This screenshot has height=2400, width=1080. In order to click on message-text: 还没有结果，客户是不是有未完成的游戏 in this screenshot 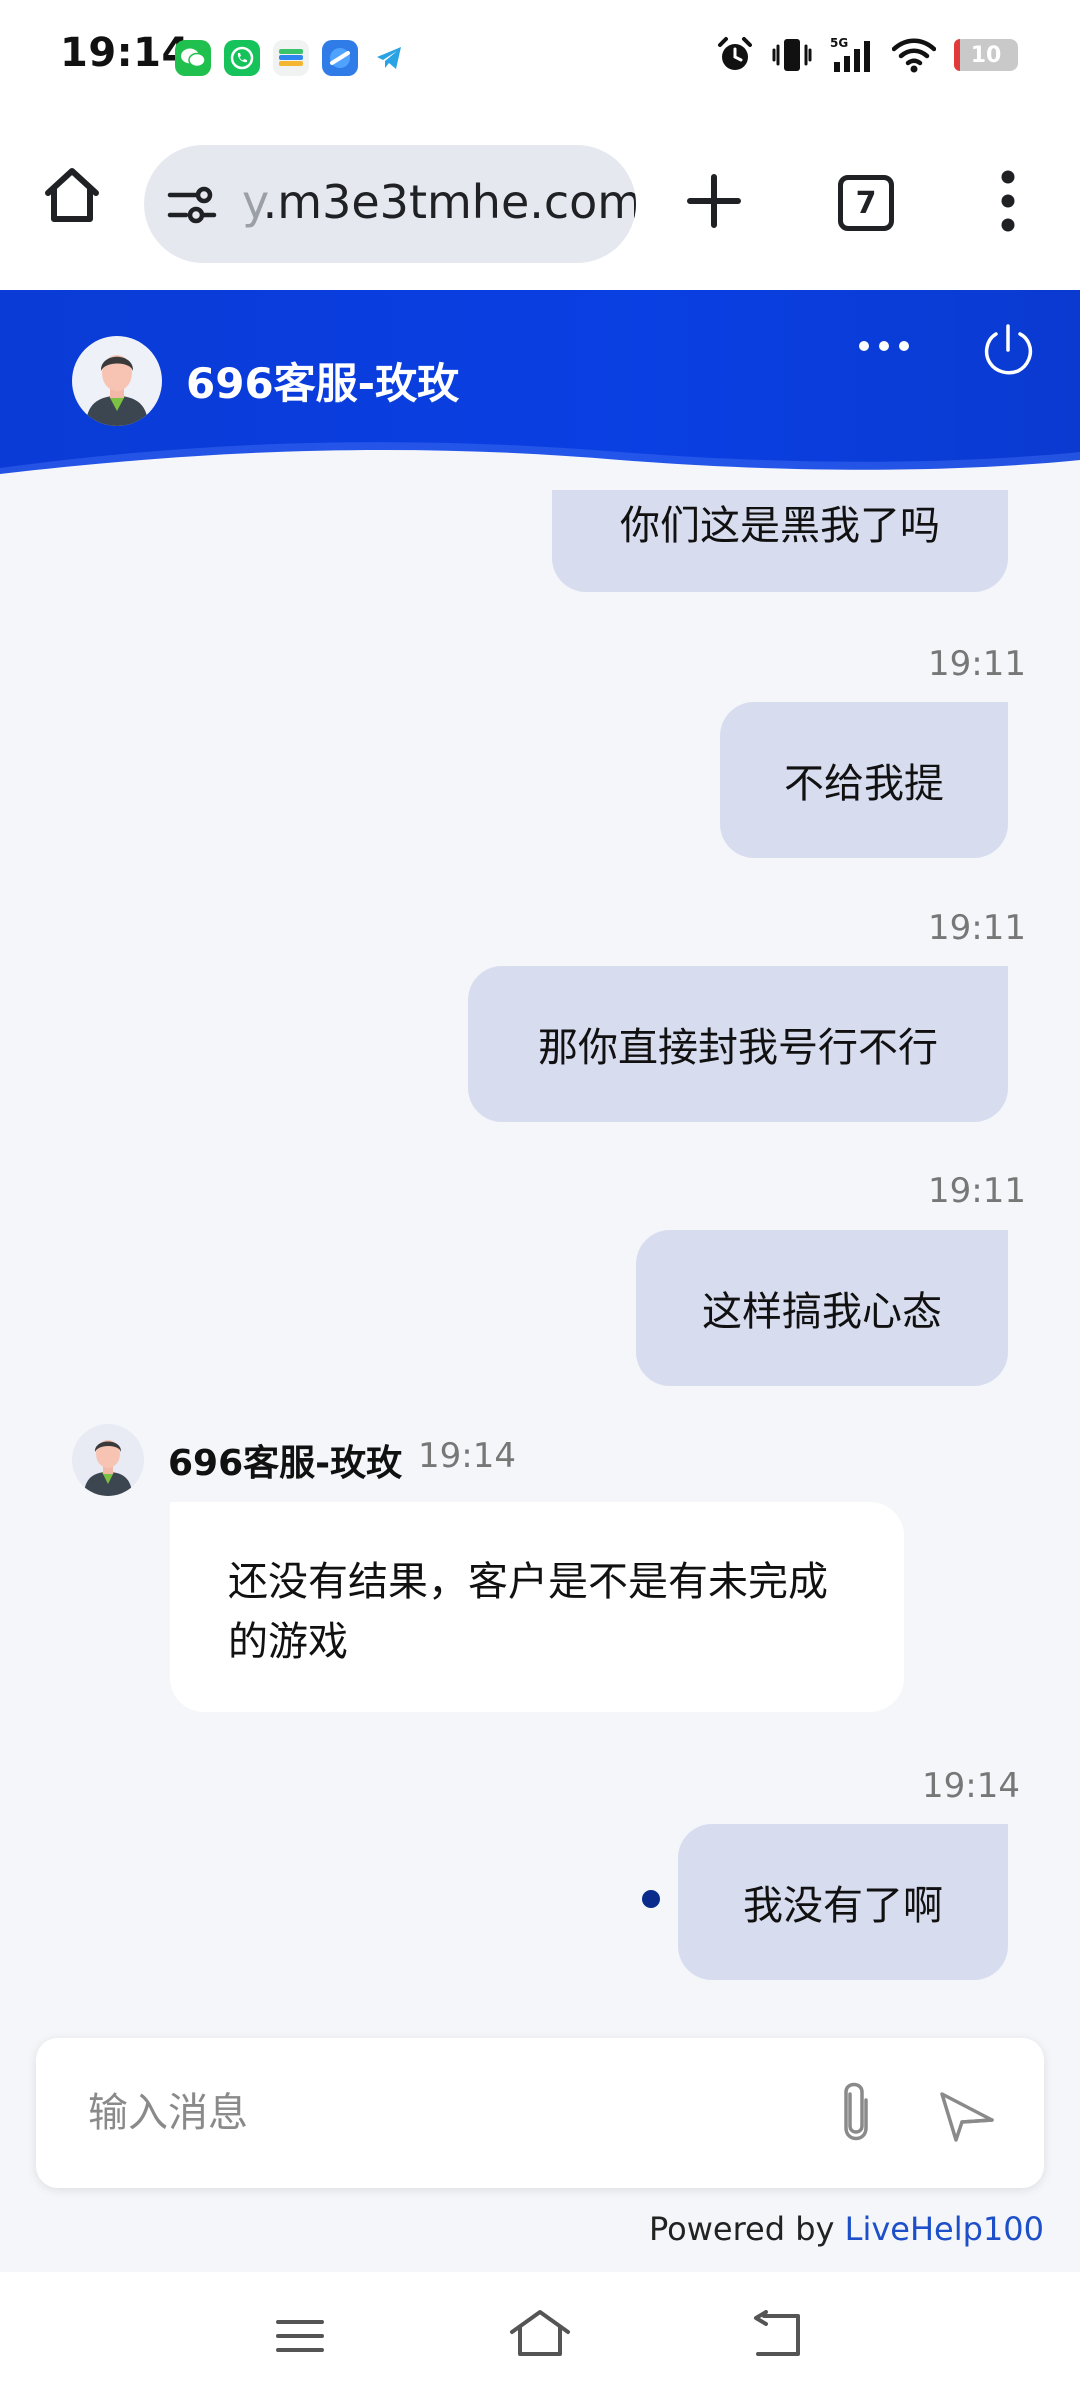, I will do `click(528, 1612)`.